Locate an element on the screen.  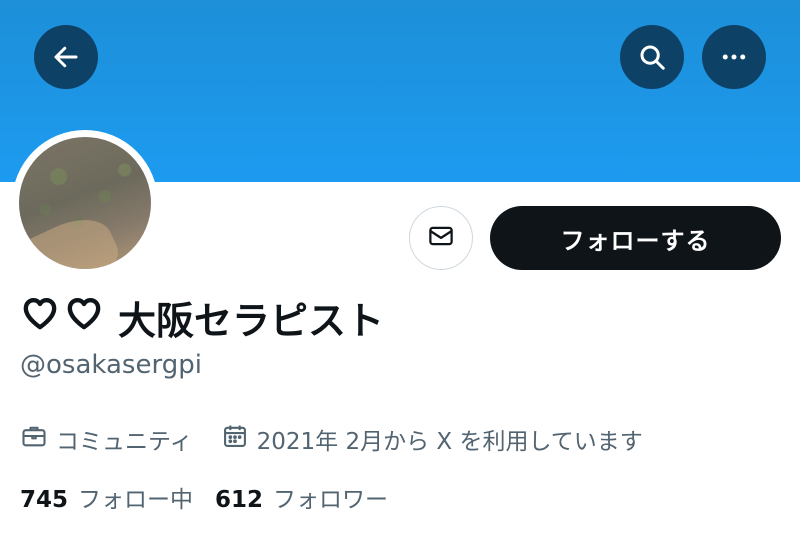
join-date: 2021年 2月から X を利用しています is located at coordinates (432, 439).